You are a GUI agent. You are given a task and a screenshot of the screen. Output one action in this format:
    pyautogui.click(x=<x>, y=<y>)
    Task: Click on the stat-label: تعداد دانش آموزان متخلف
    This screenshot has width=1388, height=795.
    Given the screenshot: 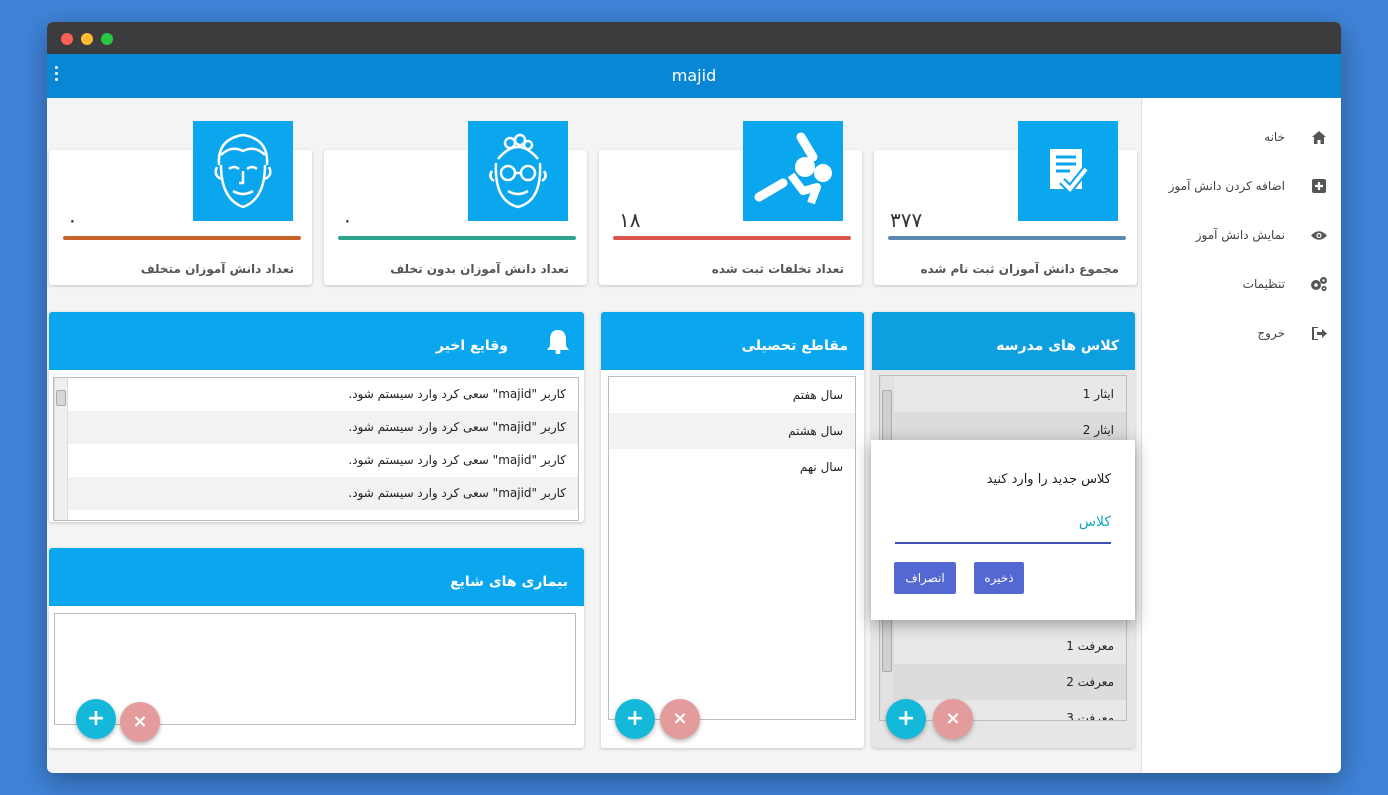 What is the action you would take?
    pyautogui.click(x=217, y=269)
    